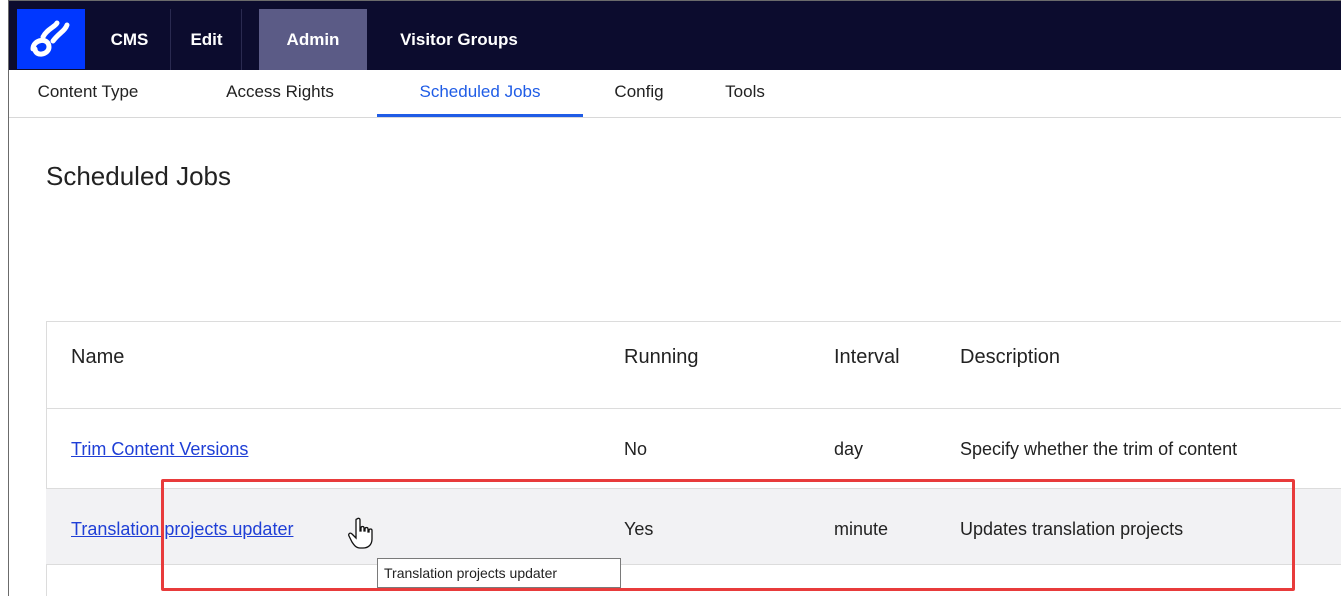 This screenshot has width=1341, height=596. Describe the element at coordinates (459, 39) in the screenshot. I see `topnav-visitor-groups: Visitor Groups` at that location.